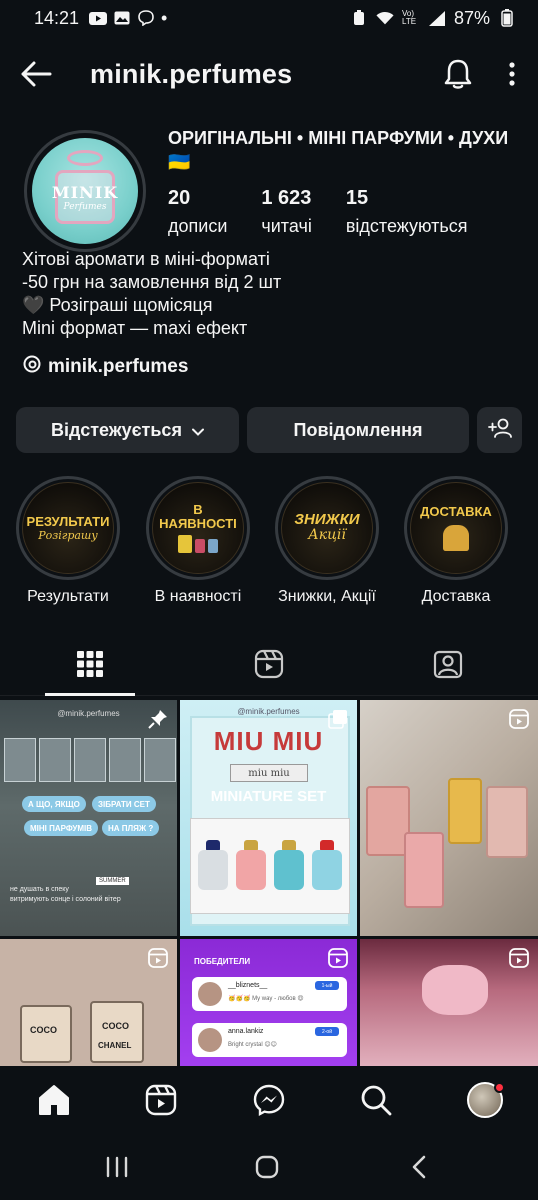 This screenshot has height=1200, width=538. Describe the element at coordinates (499, 1087) in the screenshot. I see `notification-dot` at that location.